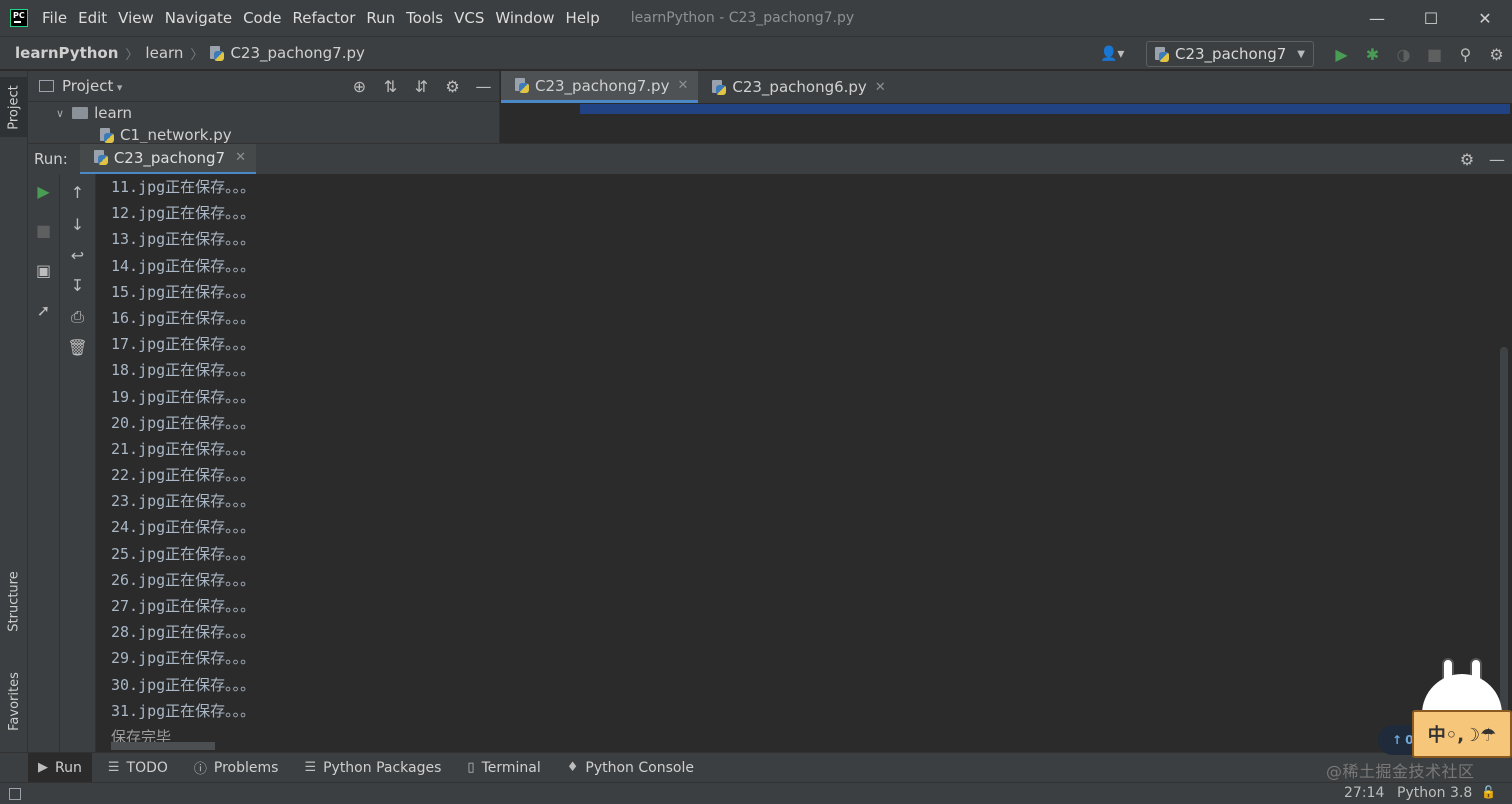 This screenshot has width=1512, height=804. What do you see at coordinates (1465, 54) in the screenshot?
I see `search-icon: ⚲` at bounding box center [1465, 54].